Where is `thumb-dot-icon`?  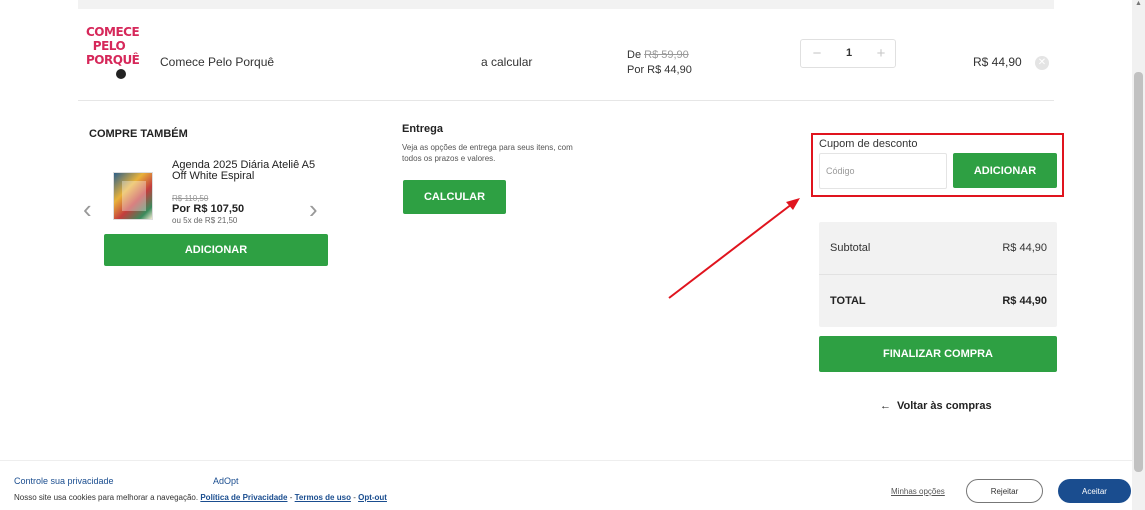
thumb-dot-icon is located at coordinates (121, 74).